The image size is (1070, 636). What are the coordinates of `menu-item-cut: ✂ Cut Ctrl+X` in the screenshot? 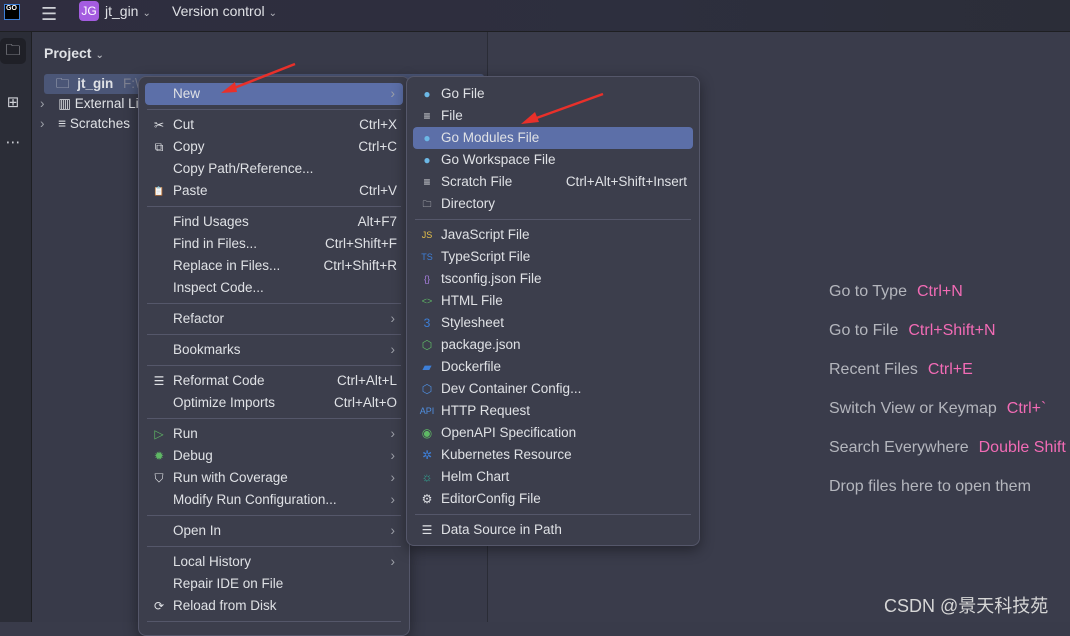 It's located at (274, 125).